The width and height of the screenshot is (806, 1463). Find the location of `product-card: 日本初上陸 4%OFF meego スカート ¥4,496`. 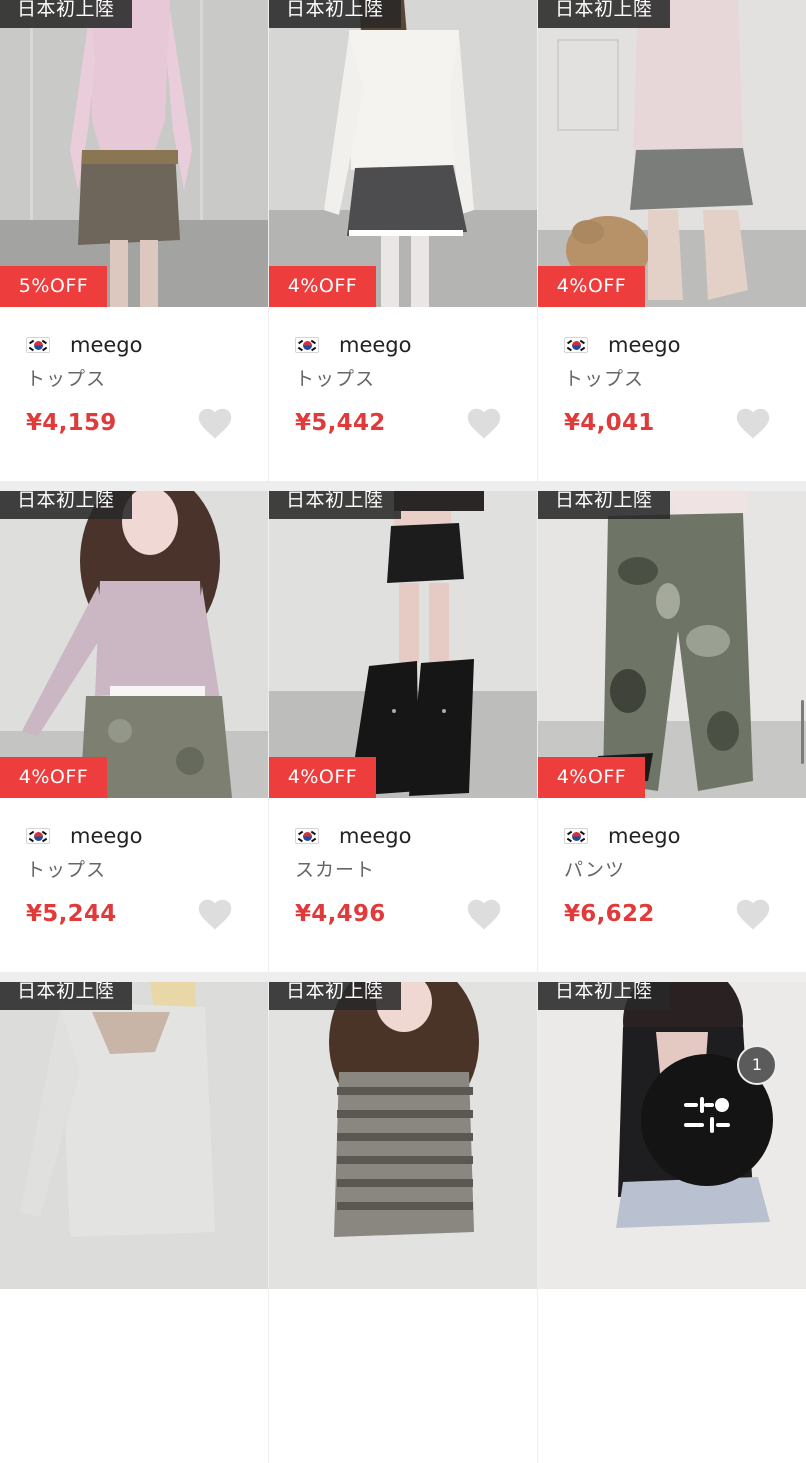

product-card: 日本初上陸 4%OFF meego スカート ¥4,496 is located at coordinates (403, 731).